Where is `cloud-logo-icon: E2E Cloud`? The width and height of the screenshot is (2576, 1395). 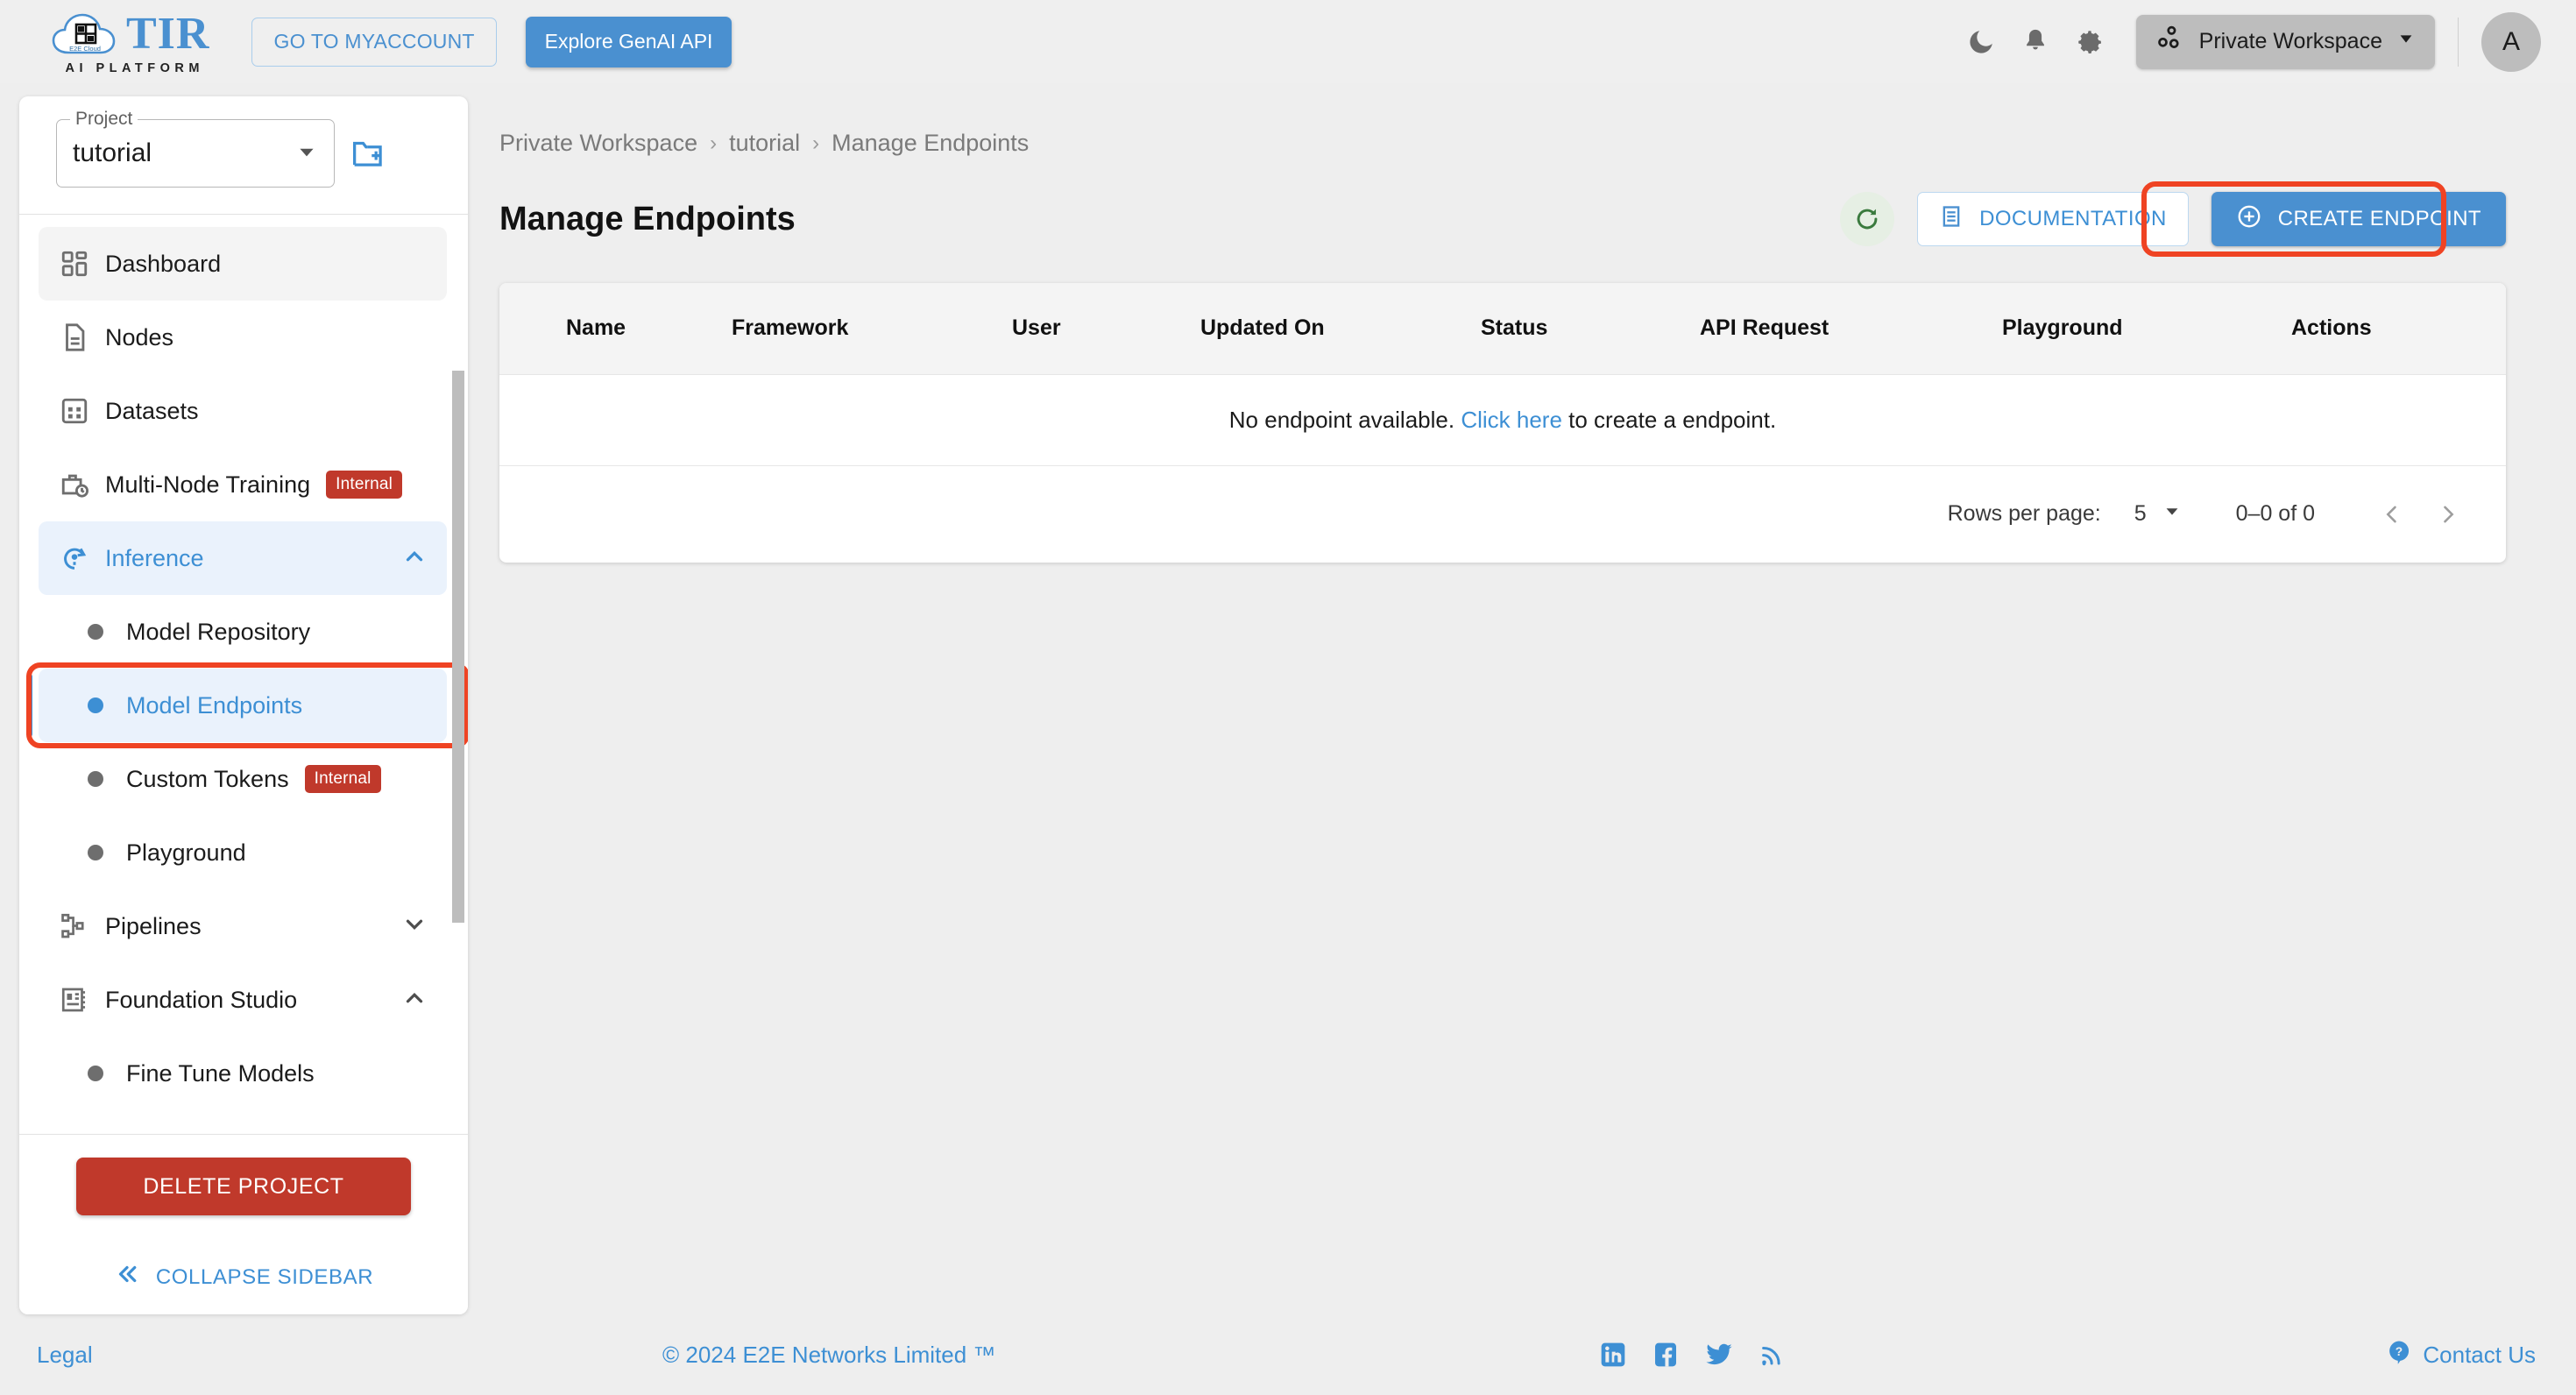
cloud-logo-icon: E2E Cloud is located at coordinates (85, 34).